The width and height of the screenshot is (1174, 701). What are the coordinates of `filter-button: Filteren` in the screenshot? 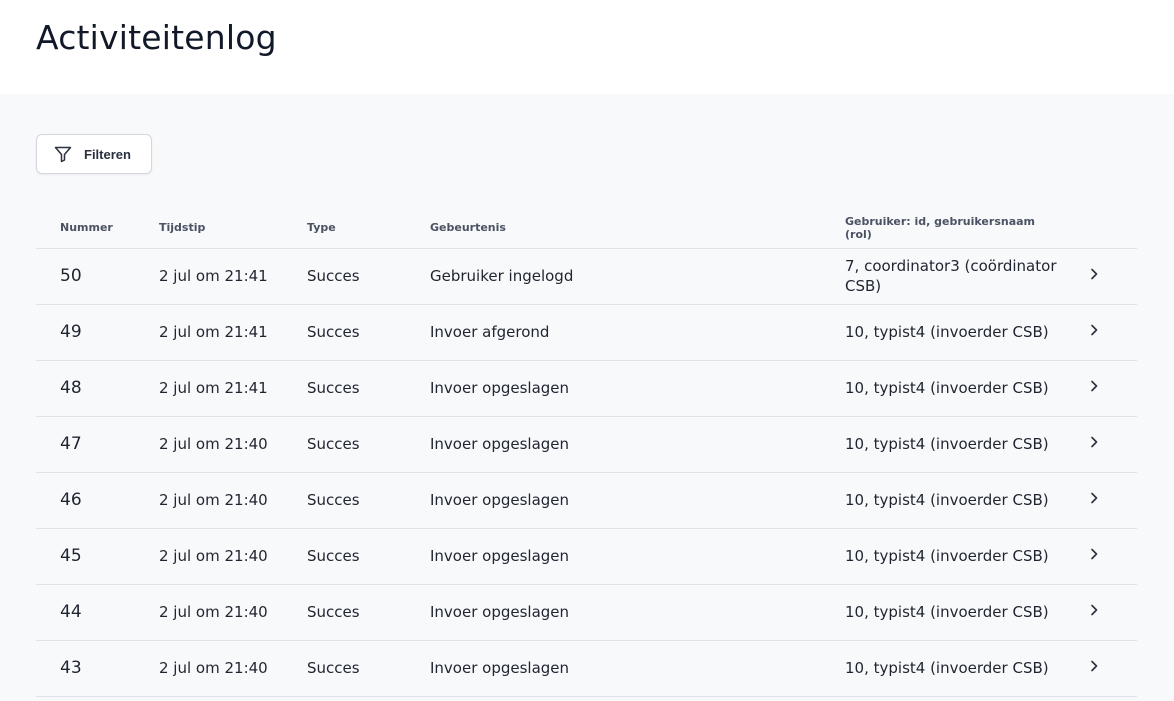 It's located at (94, 154).